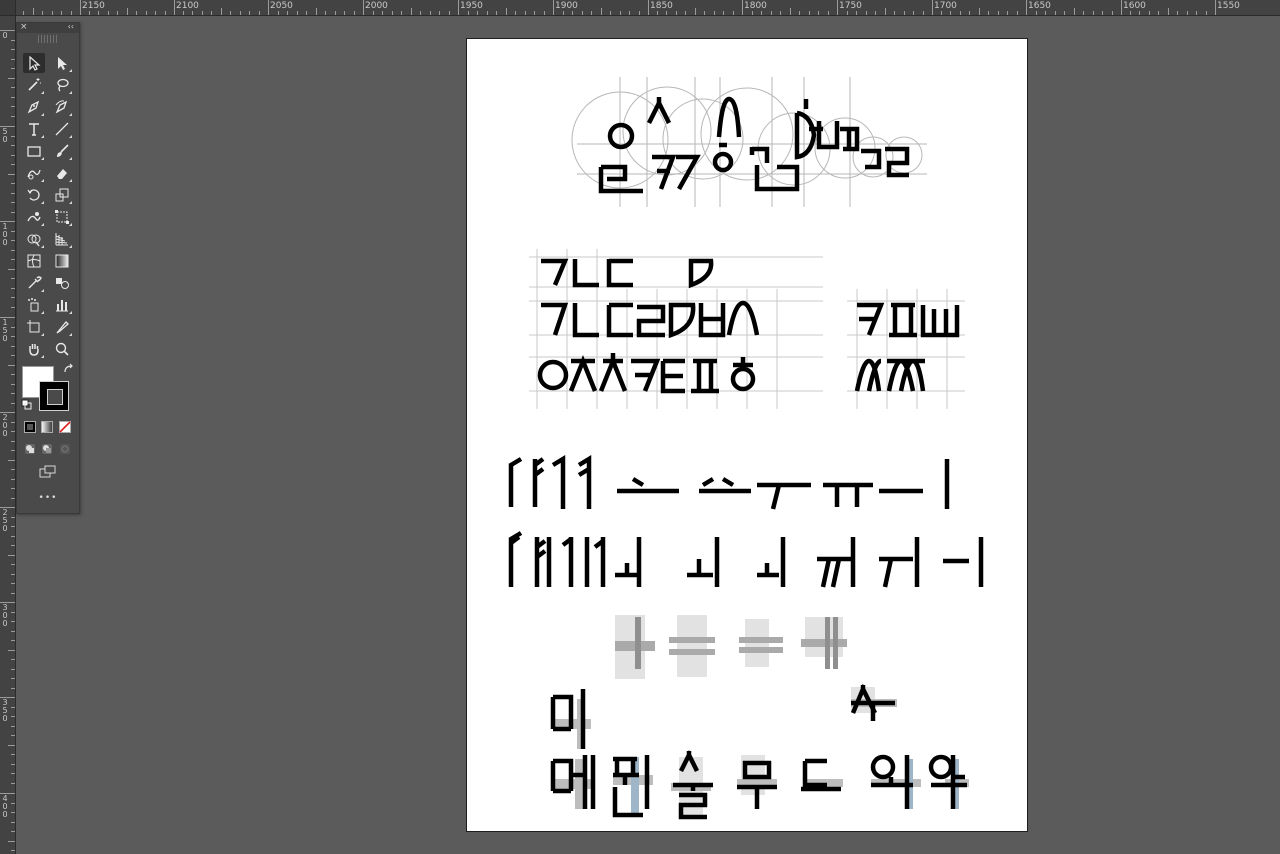 This screenshot has height=854, width=1280. Describe the element at coordinates (62, 107) in the screenshot. I see `curvature-tool` at that location.